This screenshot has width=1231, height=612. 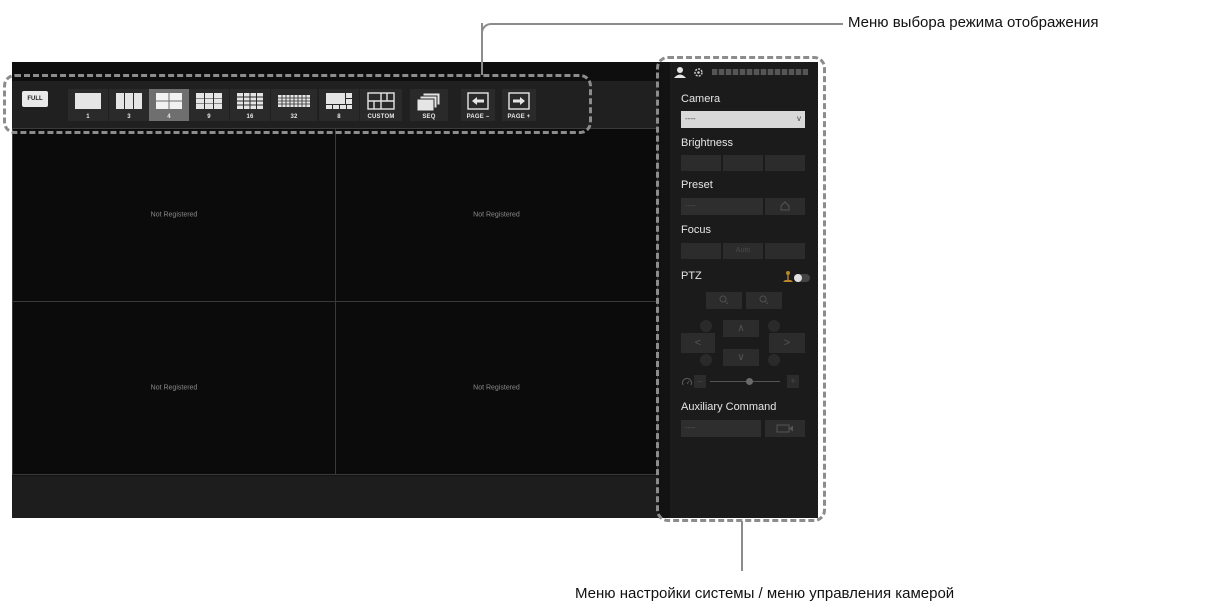 What do you see at coordinates (973, 22) in the screenshot?
I see `display-mode-callout: Меню выбора режима отображения` at bounding box center [973, 22].